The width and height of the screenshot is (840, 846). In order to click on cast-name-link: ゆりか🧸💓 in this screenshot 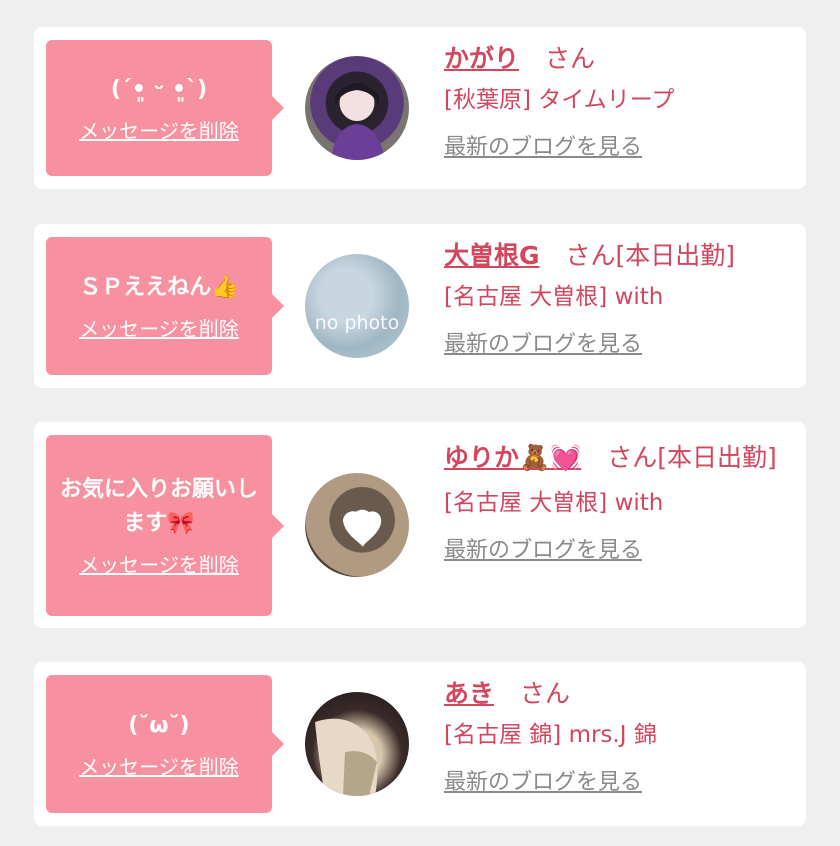, I will do `click(512, 457)`.